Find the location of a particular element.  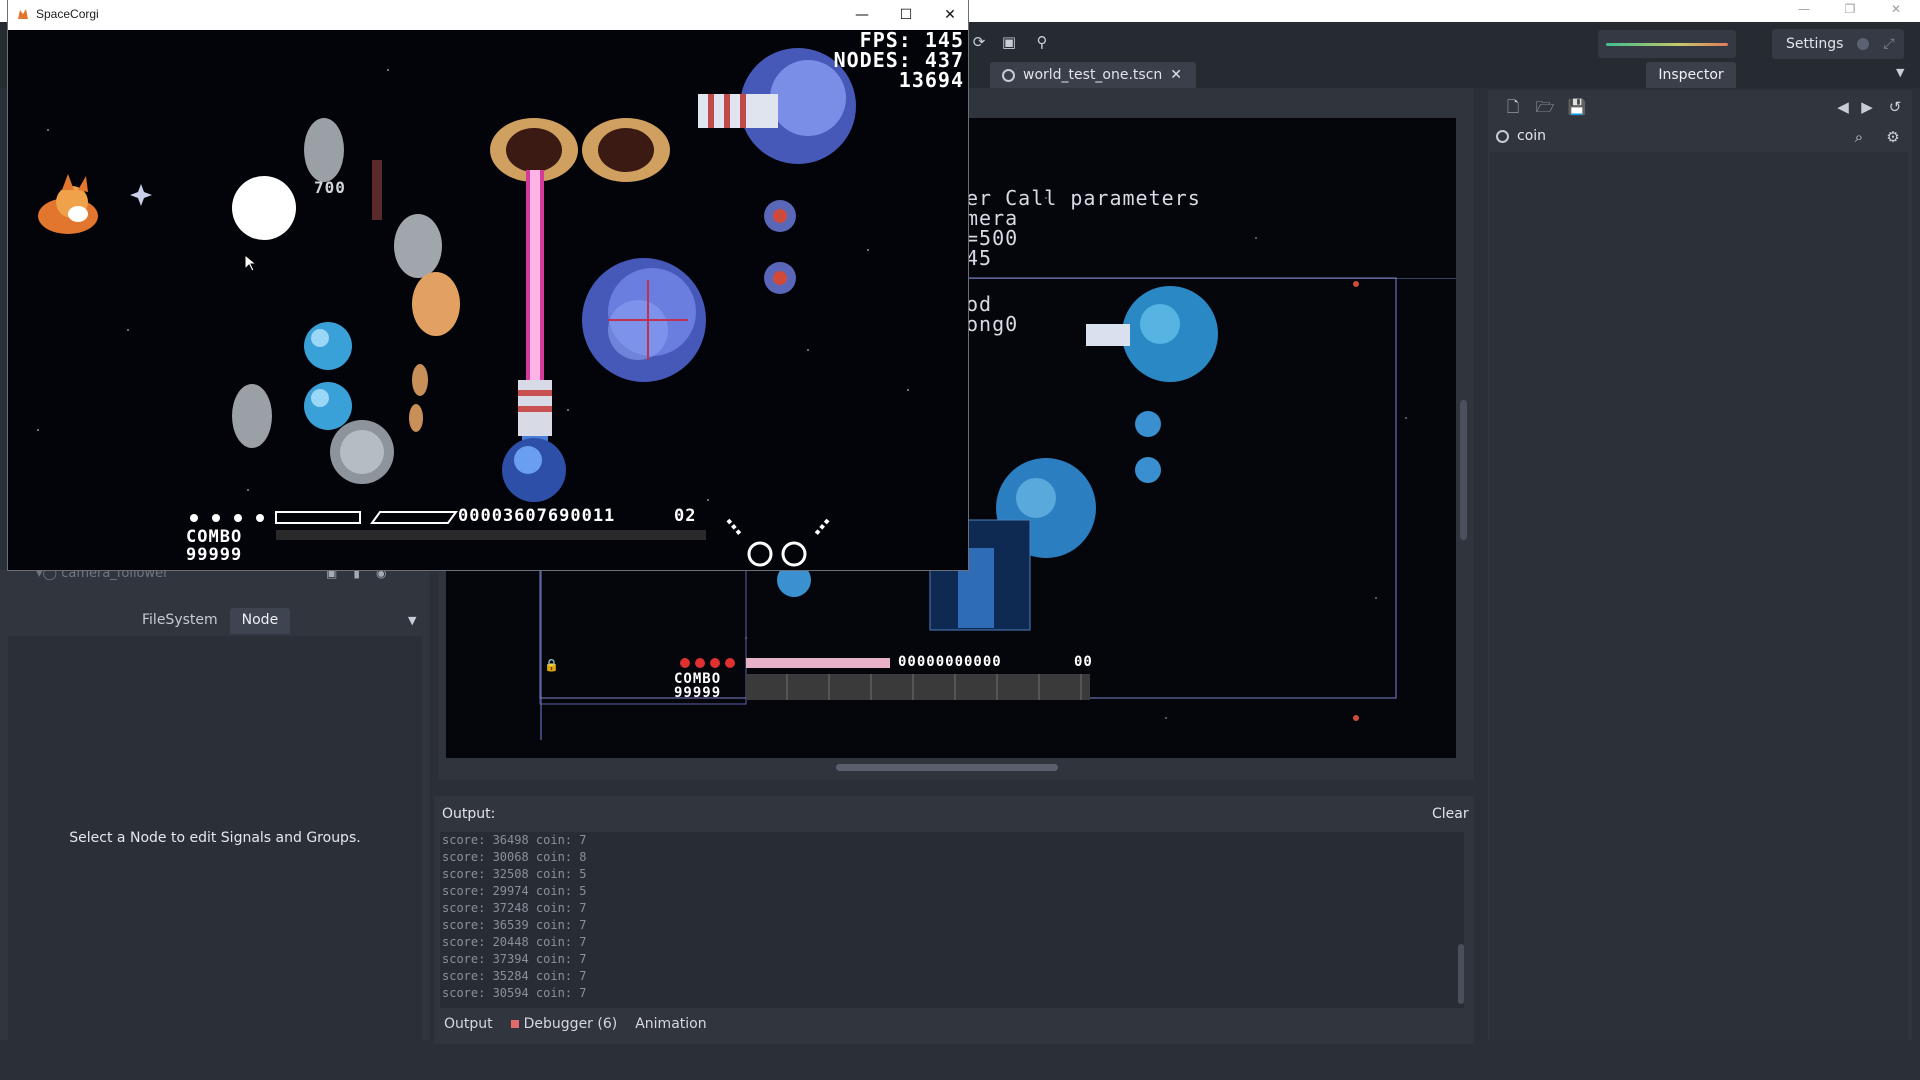

viewport-text-line: er Call parameters is located at coordinates (1083, 198).